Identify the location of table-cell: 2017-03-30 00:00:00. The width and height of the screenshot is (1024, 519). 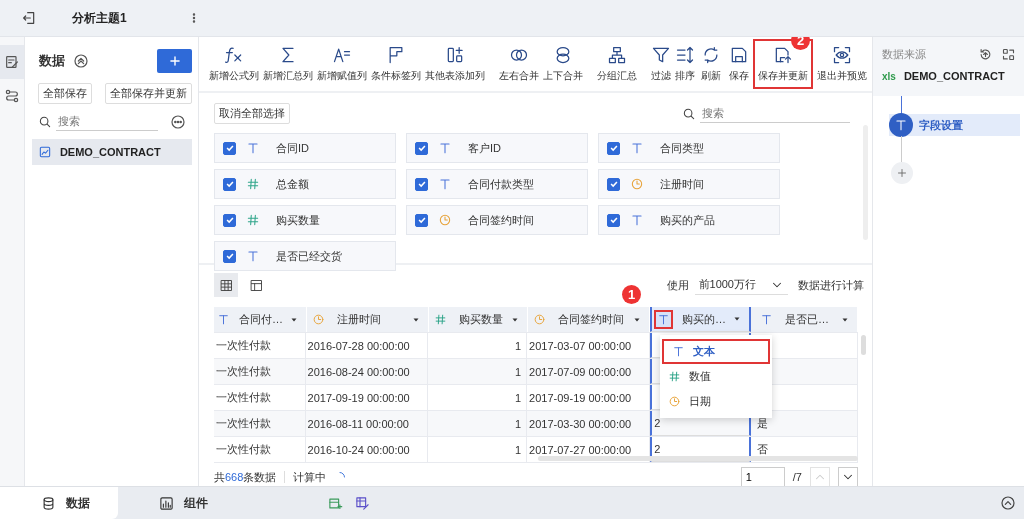
(589, 423).